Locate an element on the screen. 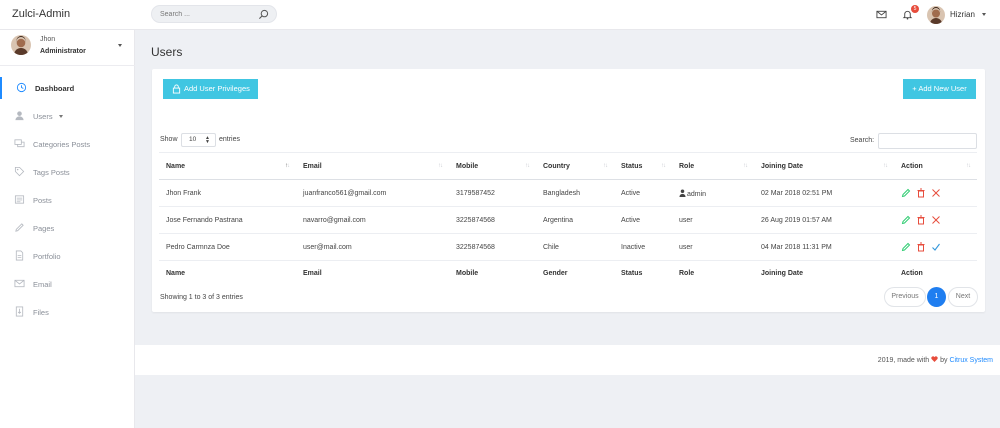 The image size is (1000, 428). footer-by: by is located at coordinates (944, 360).